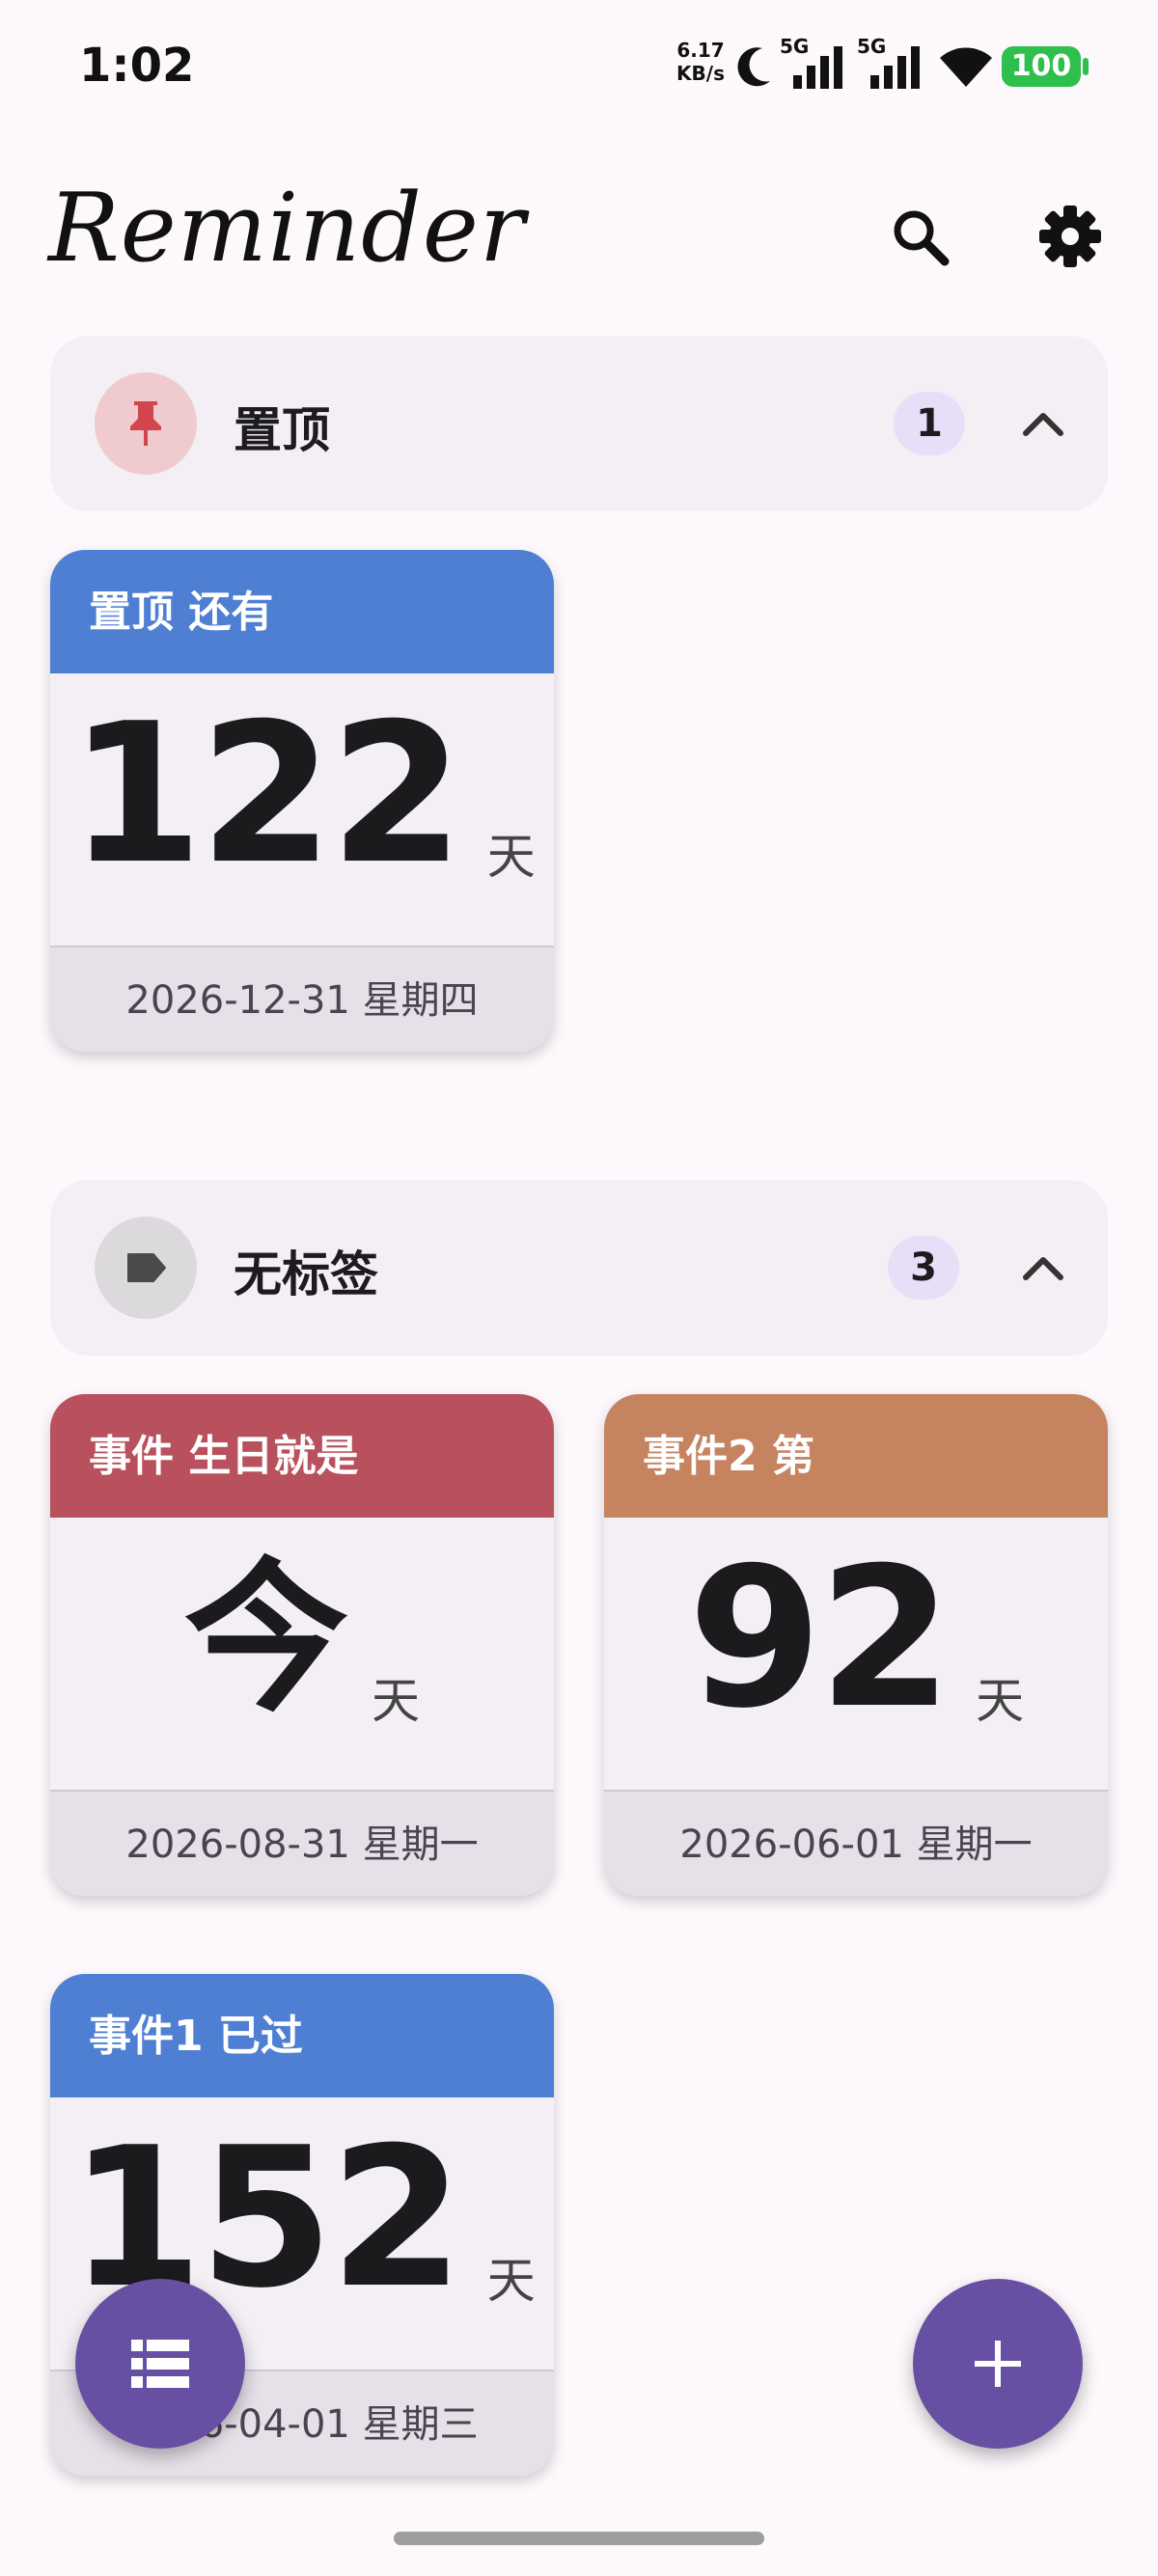  I want to click on battery-indicator: 100, so click(1041, 66).